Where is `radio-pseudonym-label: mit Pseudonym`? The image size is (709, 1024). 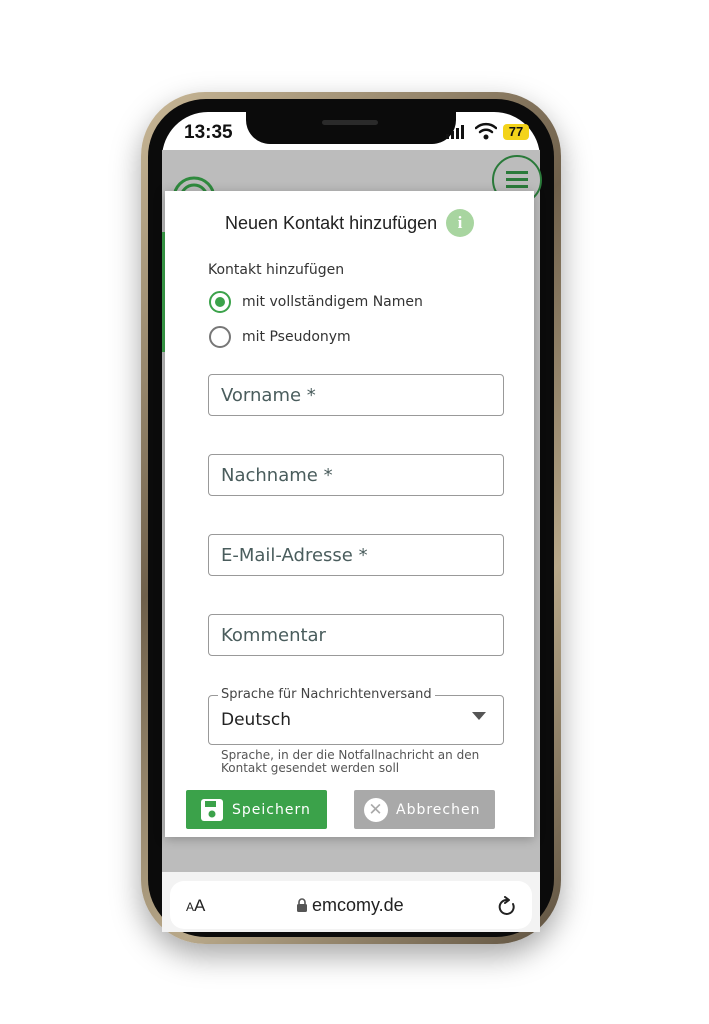
radio-pseudonym-label: mit Pseudonym is located at coordinates (296, 337).